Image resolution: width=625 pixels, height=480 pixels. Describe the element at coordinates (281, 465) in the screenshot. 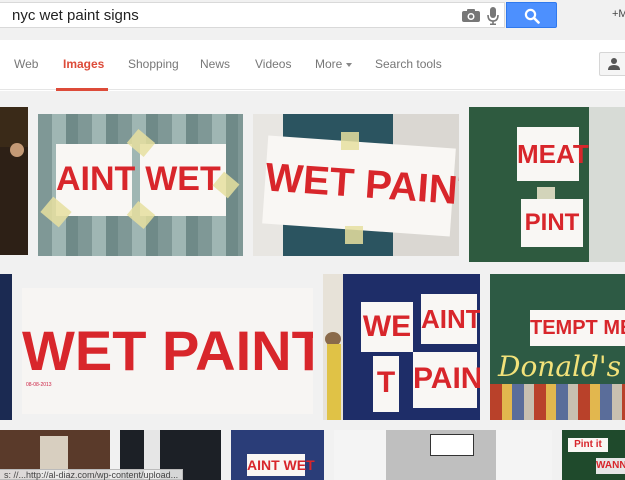

I see `sign-text: AINT WET` at that location.